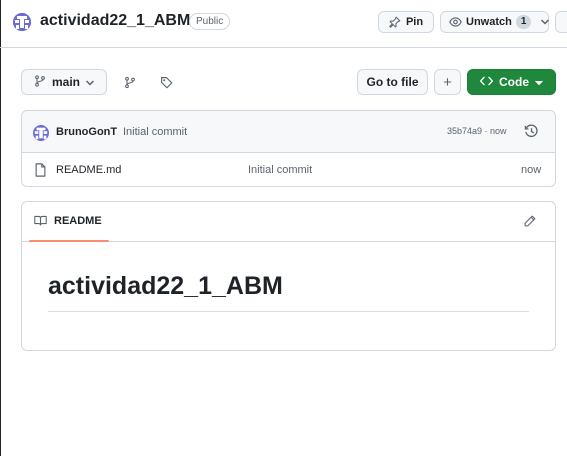  I want to click on author-avatar, so click(41, 133).